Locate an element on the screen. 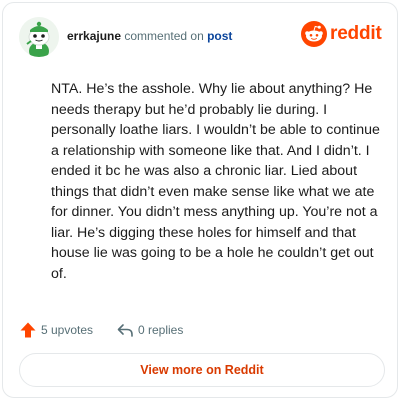  view-more-button: View more on Reddit is located at coordinates (202, 370).